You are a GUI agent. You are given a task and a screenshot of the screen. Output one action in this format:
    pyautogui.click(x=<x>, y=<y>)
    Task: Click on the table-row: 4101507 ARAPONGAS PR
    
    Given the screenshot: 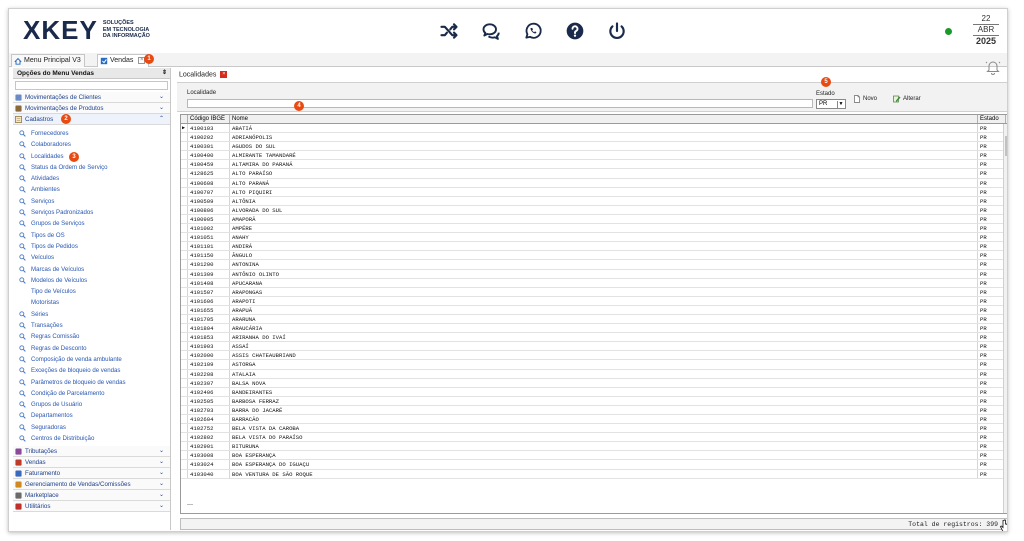 What is the action you would take?
    pyautogui.click(x=594, y=292)
    